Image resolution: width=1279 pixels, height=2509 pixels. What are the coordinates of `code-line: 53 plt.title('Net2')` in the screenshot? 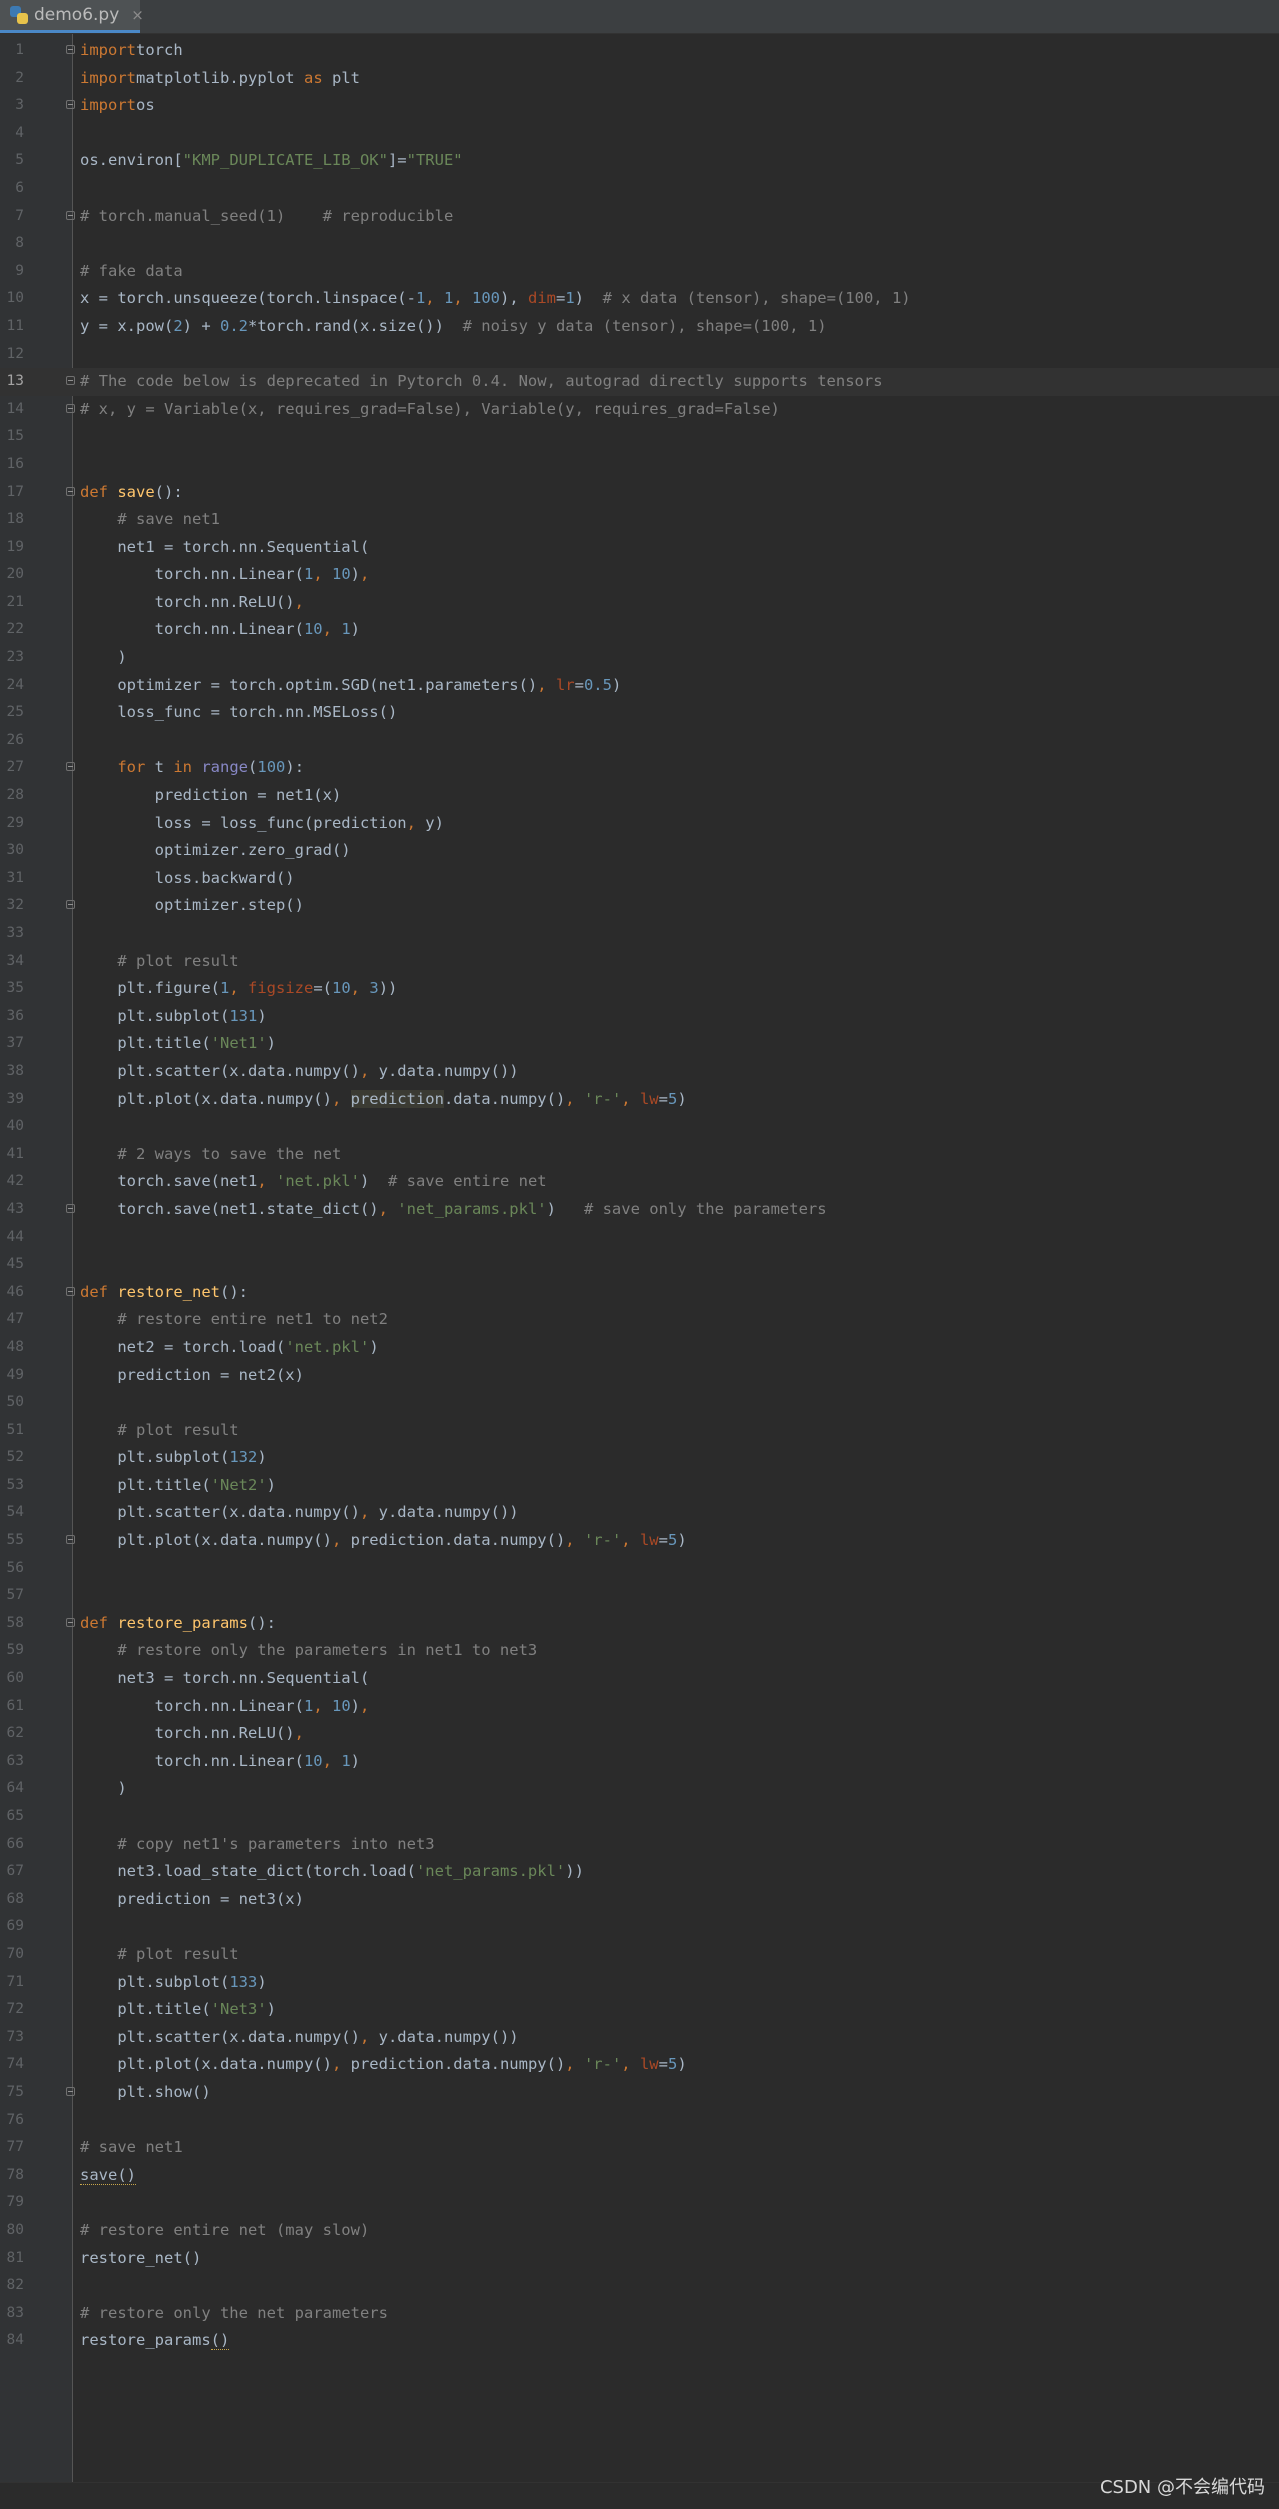 It's located at (639, 1486).